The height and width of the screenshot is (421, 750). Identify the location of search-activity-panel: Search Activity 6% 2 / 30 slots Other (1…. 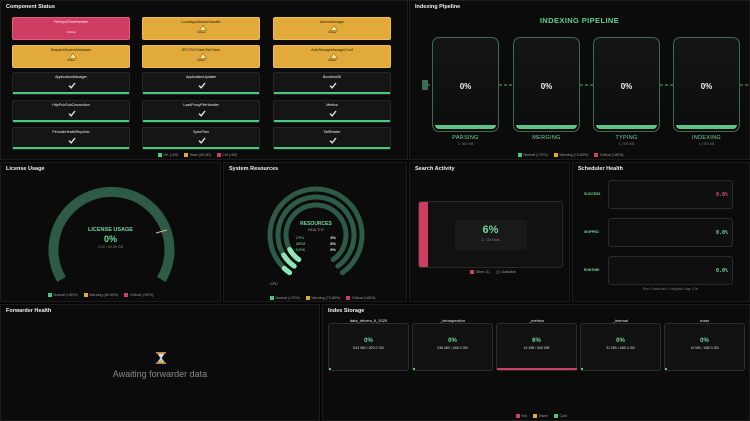
(489, 232).